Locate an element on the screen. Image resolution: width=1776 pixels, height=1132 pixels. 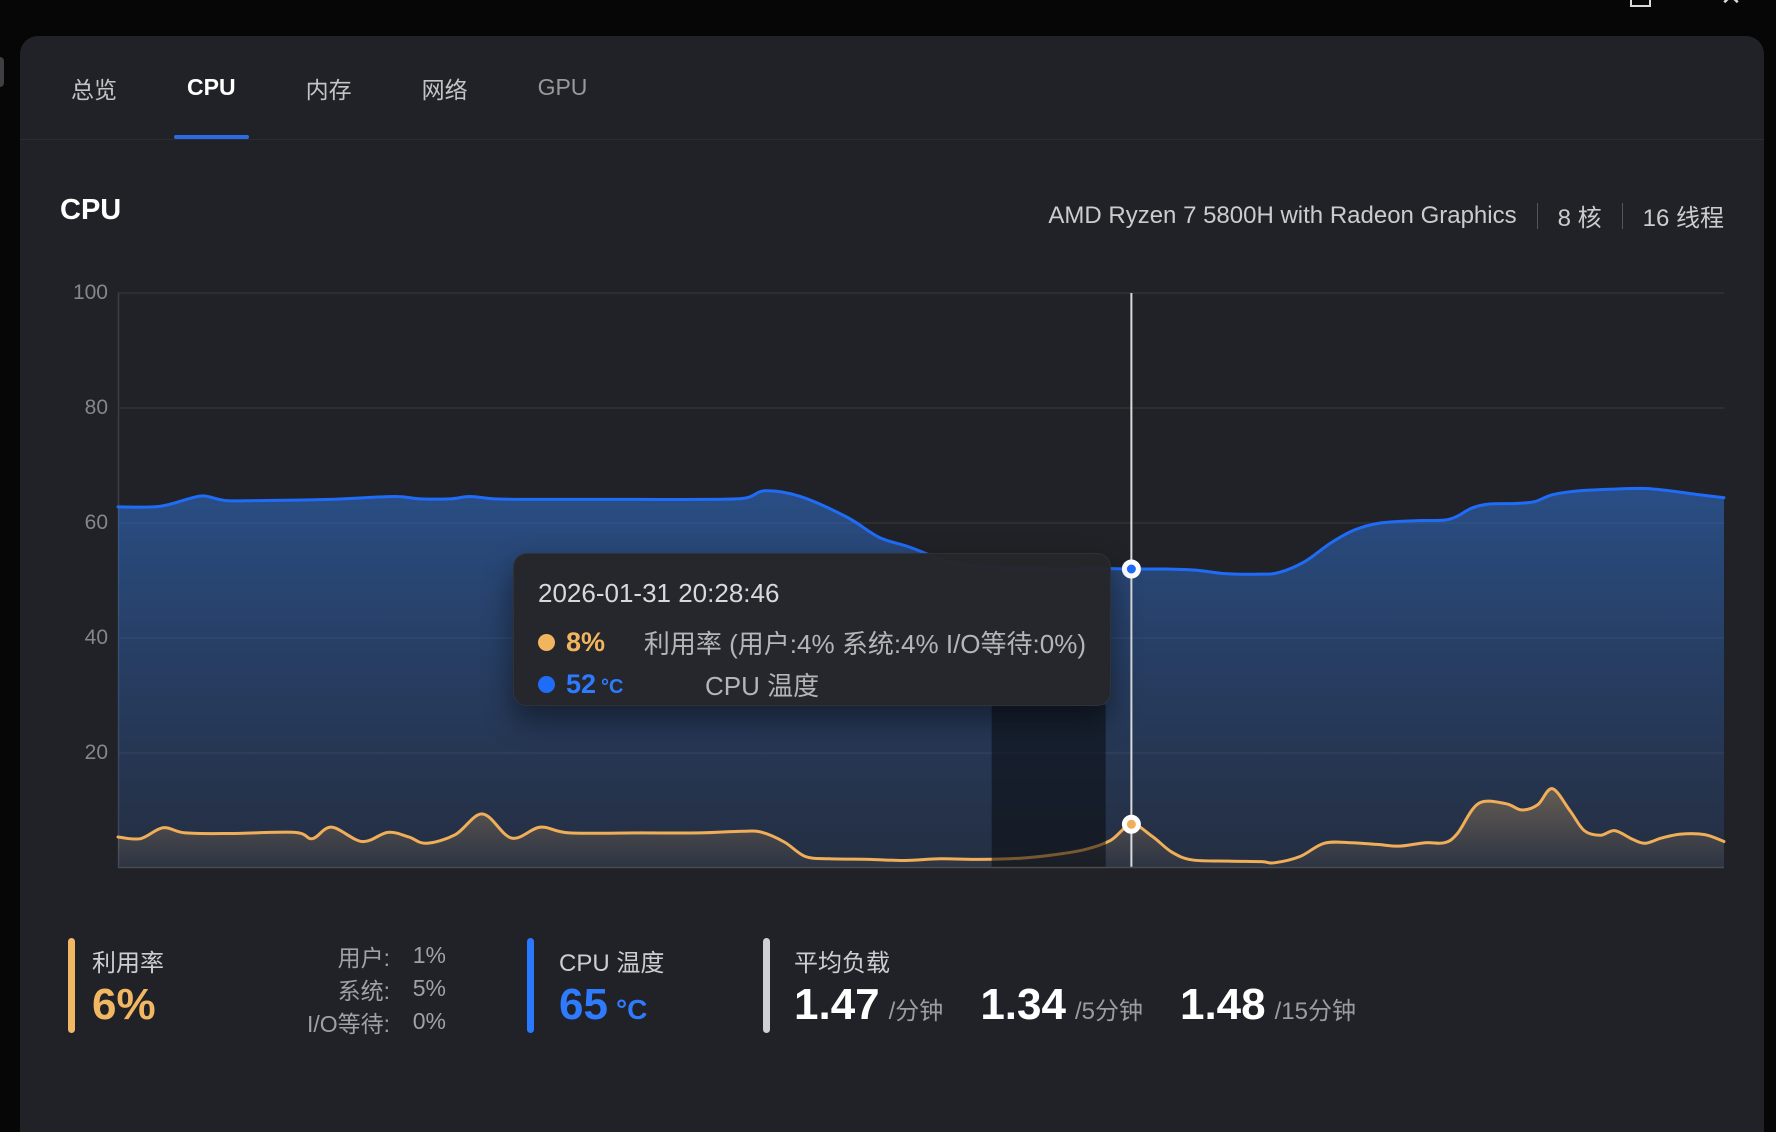
tab-bar-divider is located at coordinates (892, 139).